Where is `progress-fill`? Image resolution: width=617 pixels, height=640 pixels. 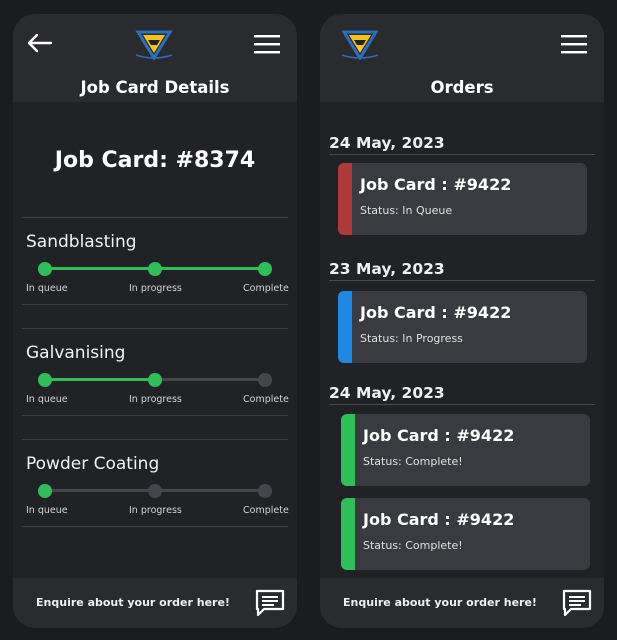 progress-fill is located at coordinates (100, 379).